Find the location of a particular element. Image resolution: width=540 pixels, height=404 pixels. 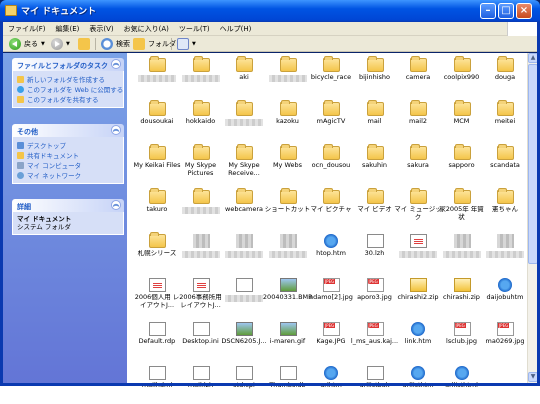

file-item: マイ ピクチャ is located at coordinates (331, 208).